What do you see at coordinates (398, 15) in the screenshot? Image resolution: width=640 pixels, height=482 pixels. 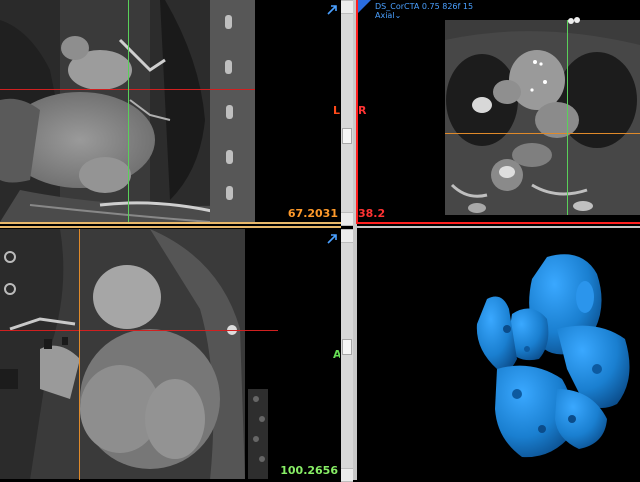 I see `chevron-down-icon: ⌄` at bounding box center [398, 15].